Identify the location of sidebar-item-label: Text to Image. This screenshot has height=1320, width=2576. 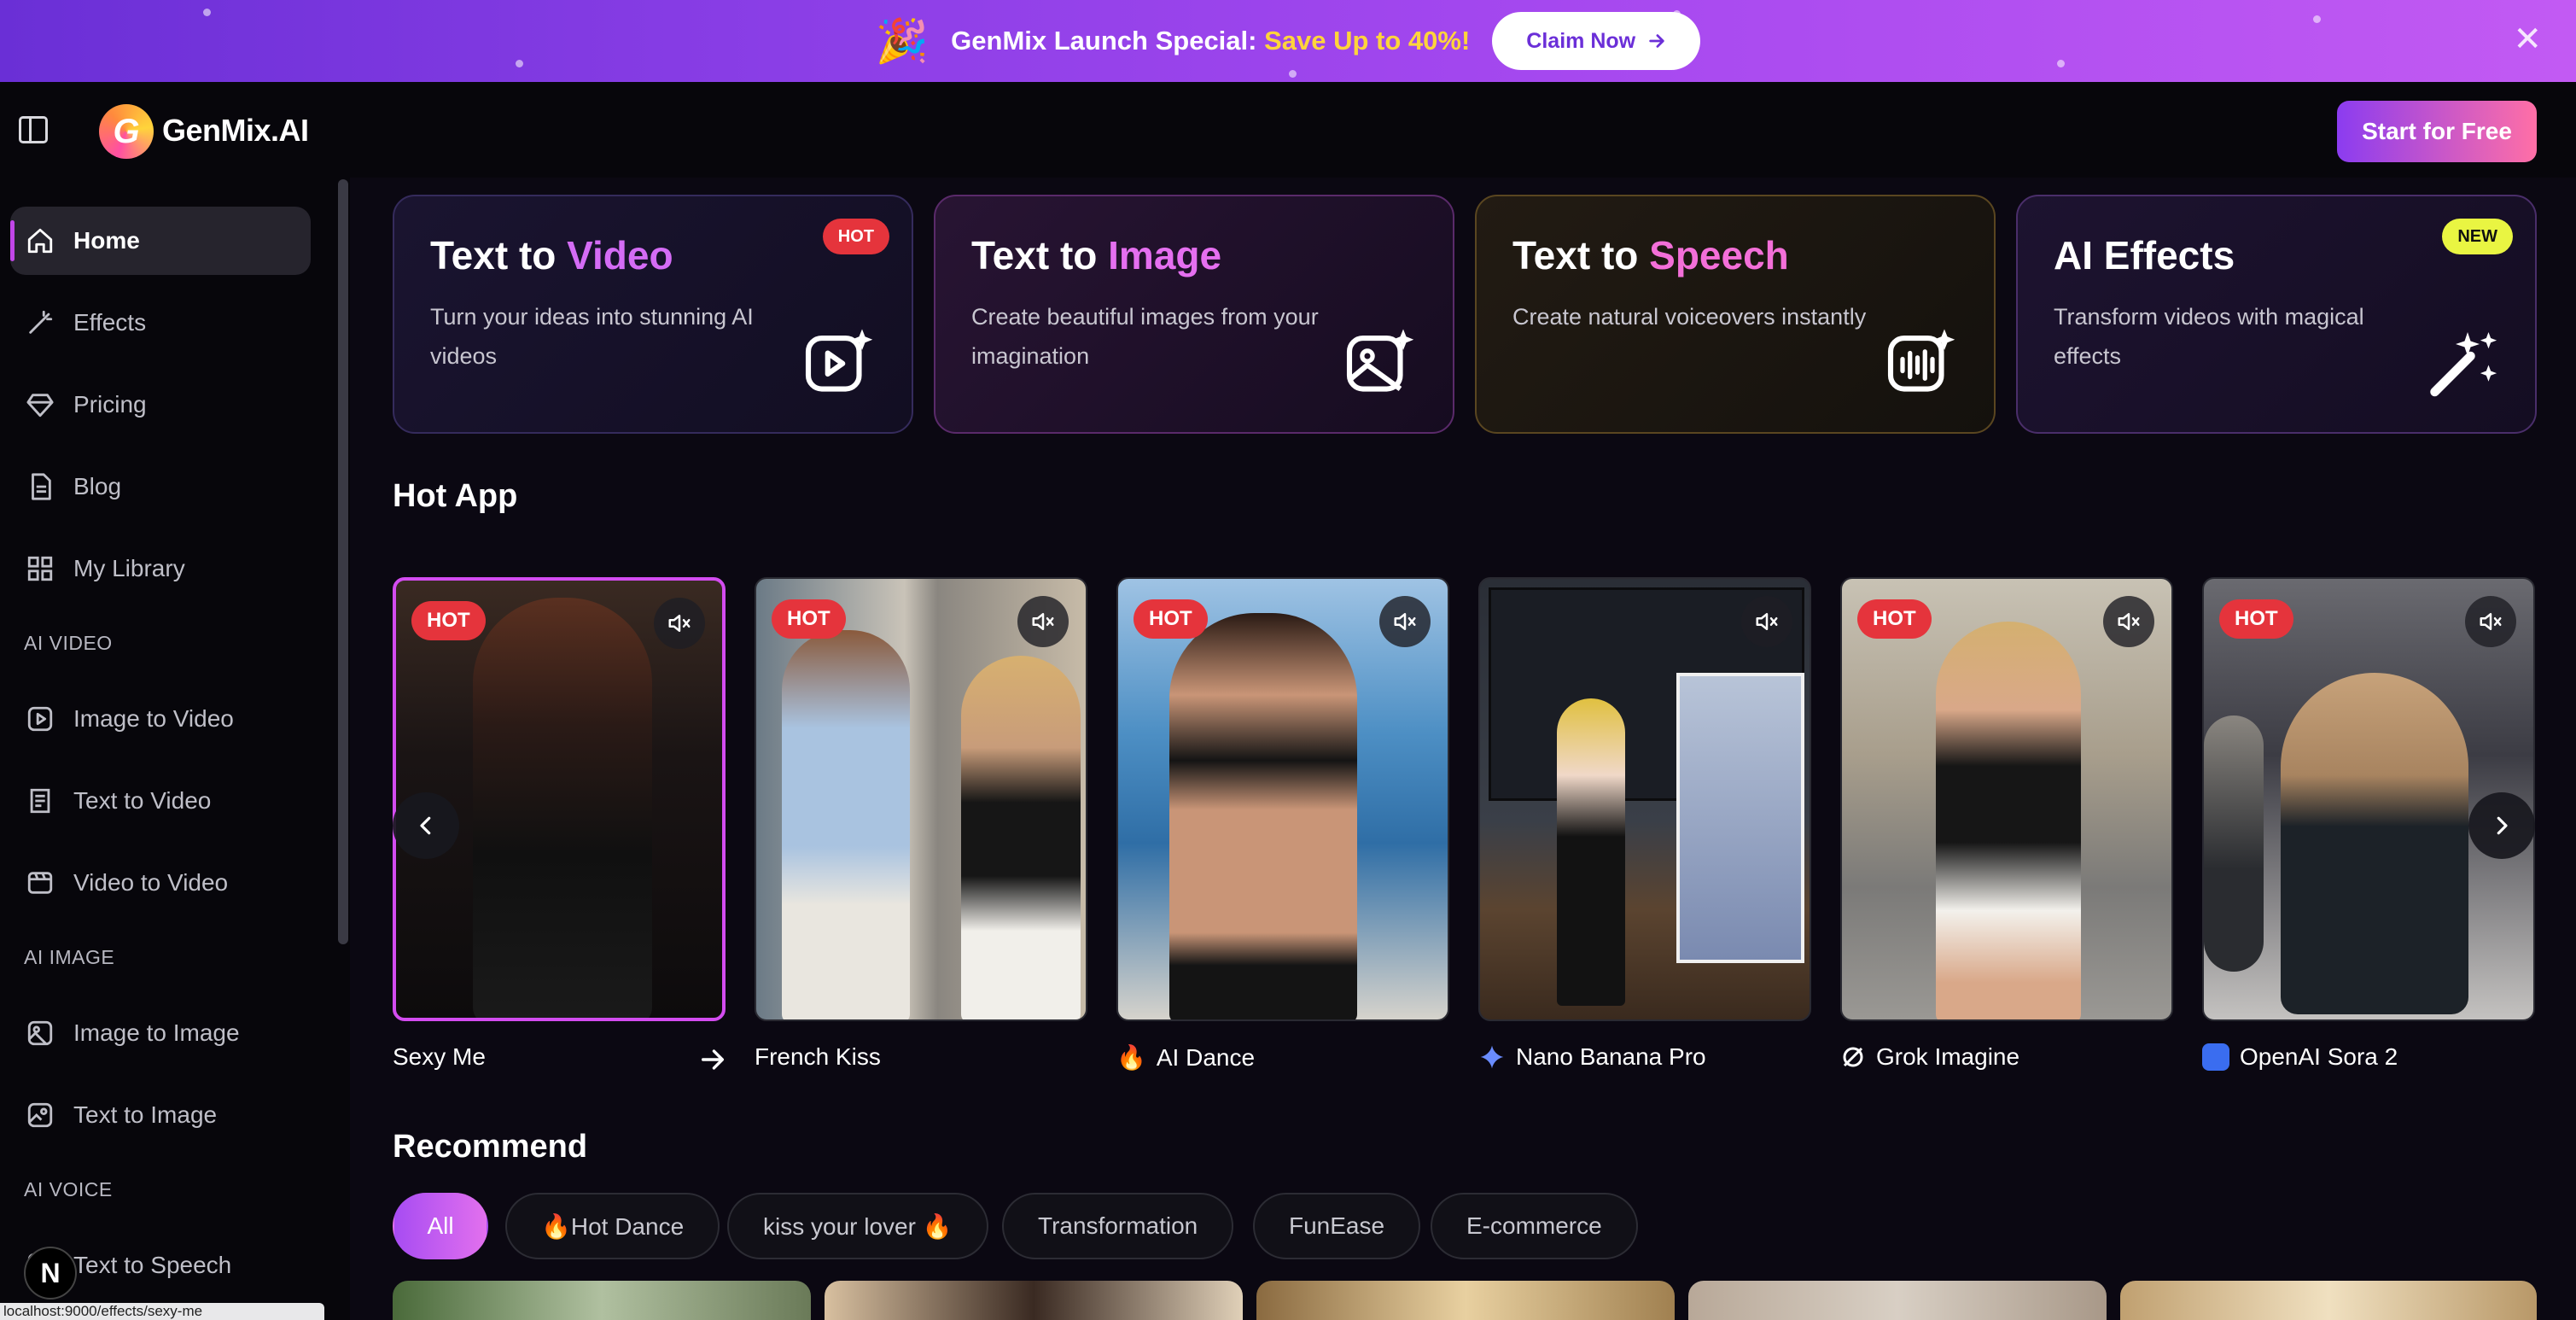
(145, 1114).